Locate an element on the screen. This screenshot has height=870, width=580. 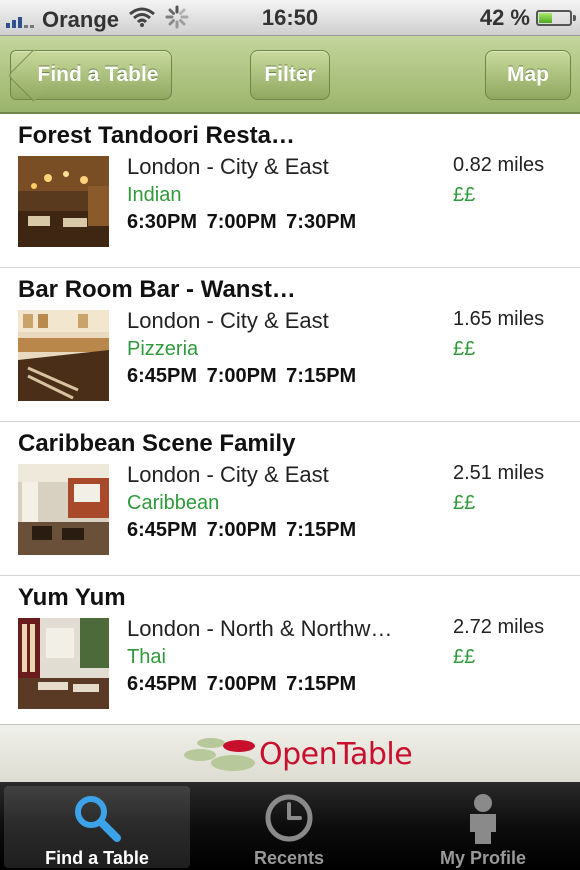
battery-percentage: 42 % is located at coordinates (504, 17).